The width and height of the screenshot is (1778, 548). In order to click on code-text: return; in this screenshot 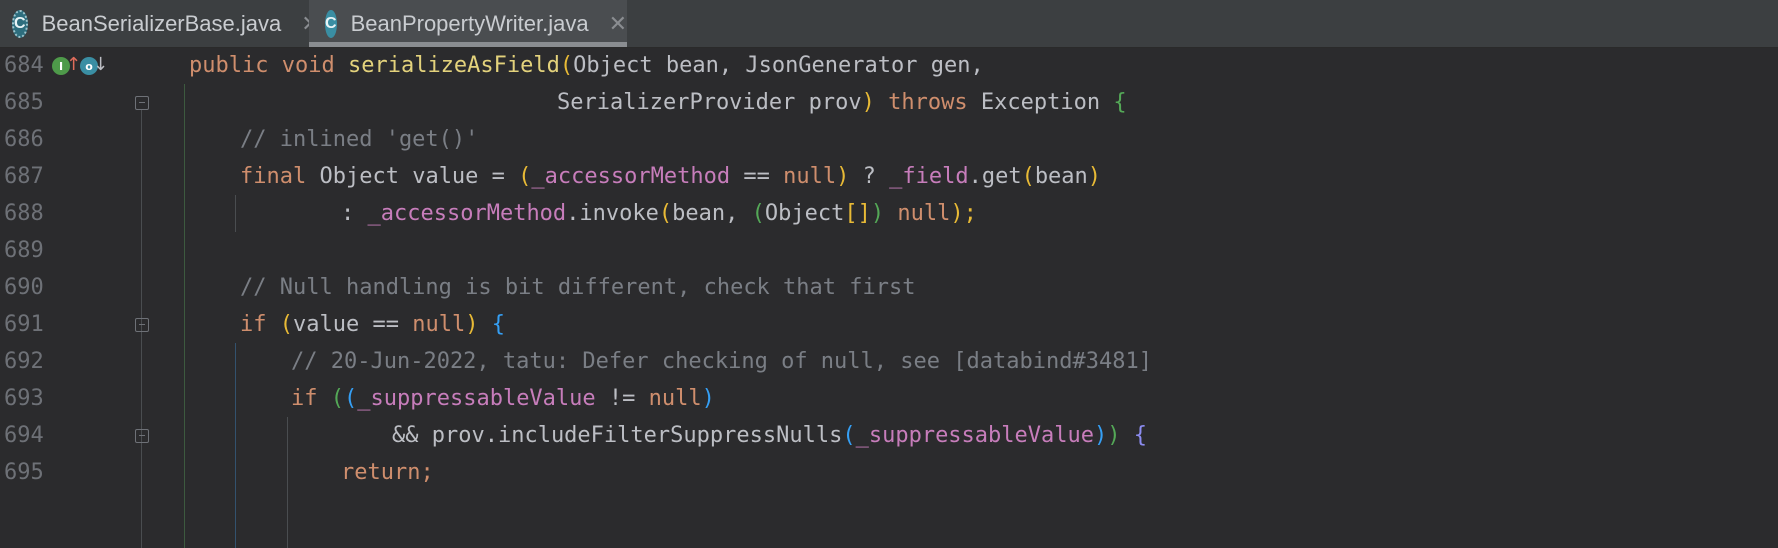, I will do `click(387, 472)`.